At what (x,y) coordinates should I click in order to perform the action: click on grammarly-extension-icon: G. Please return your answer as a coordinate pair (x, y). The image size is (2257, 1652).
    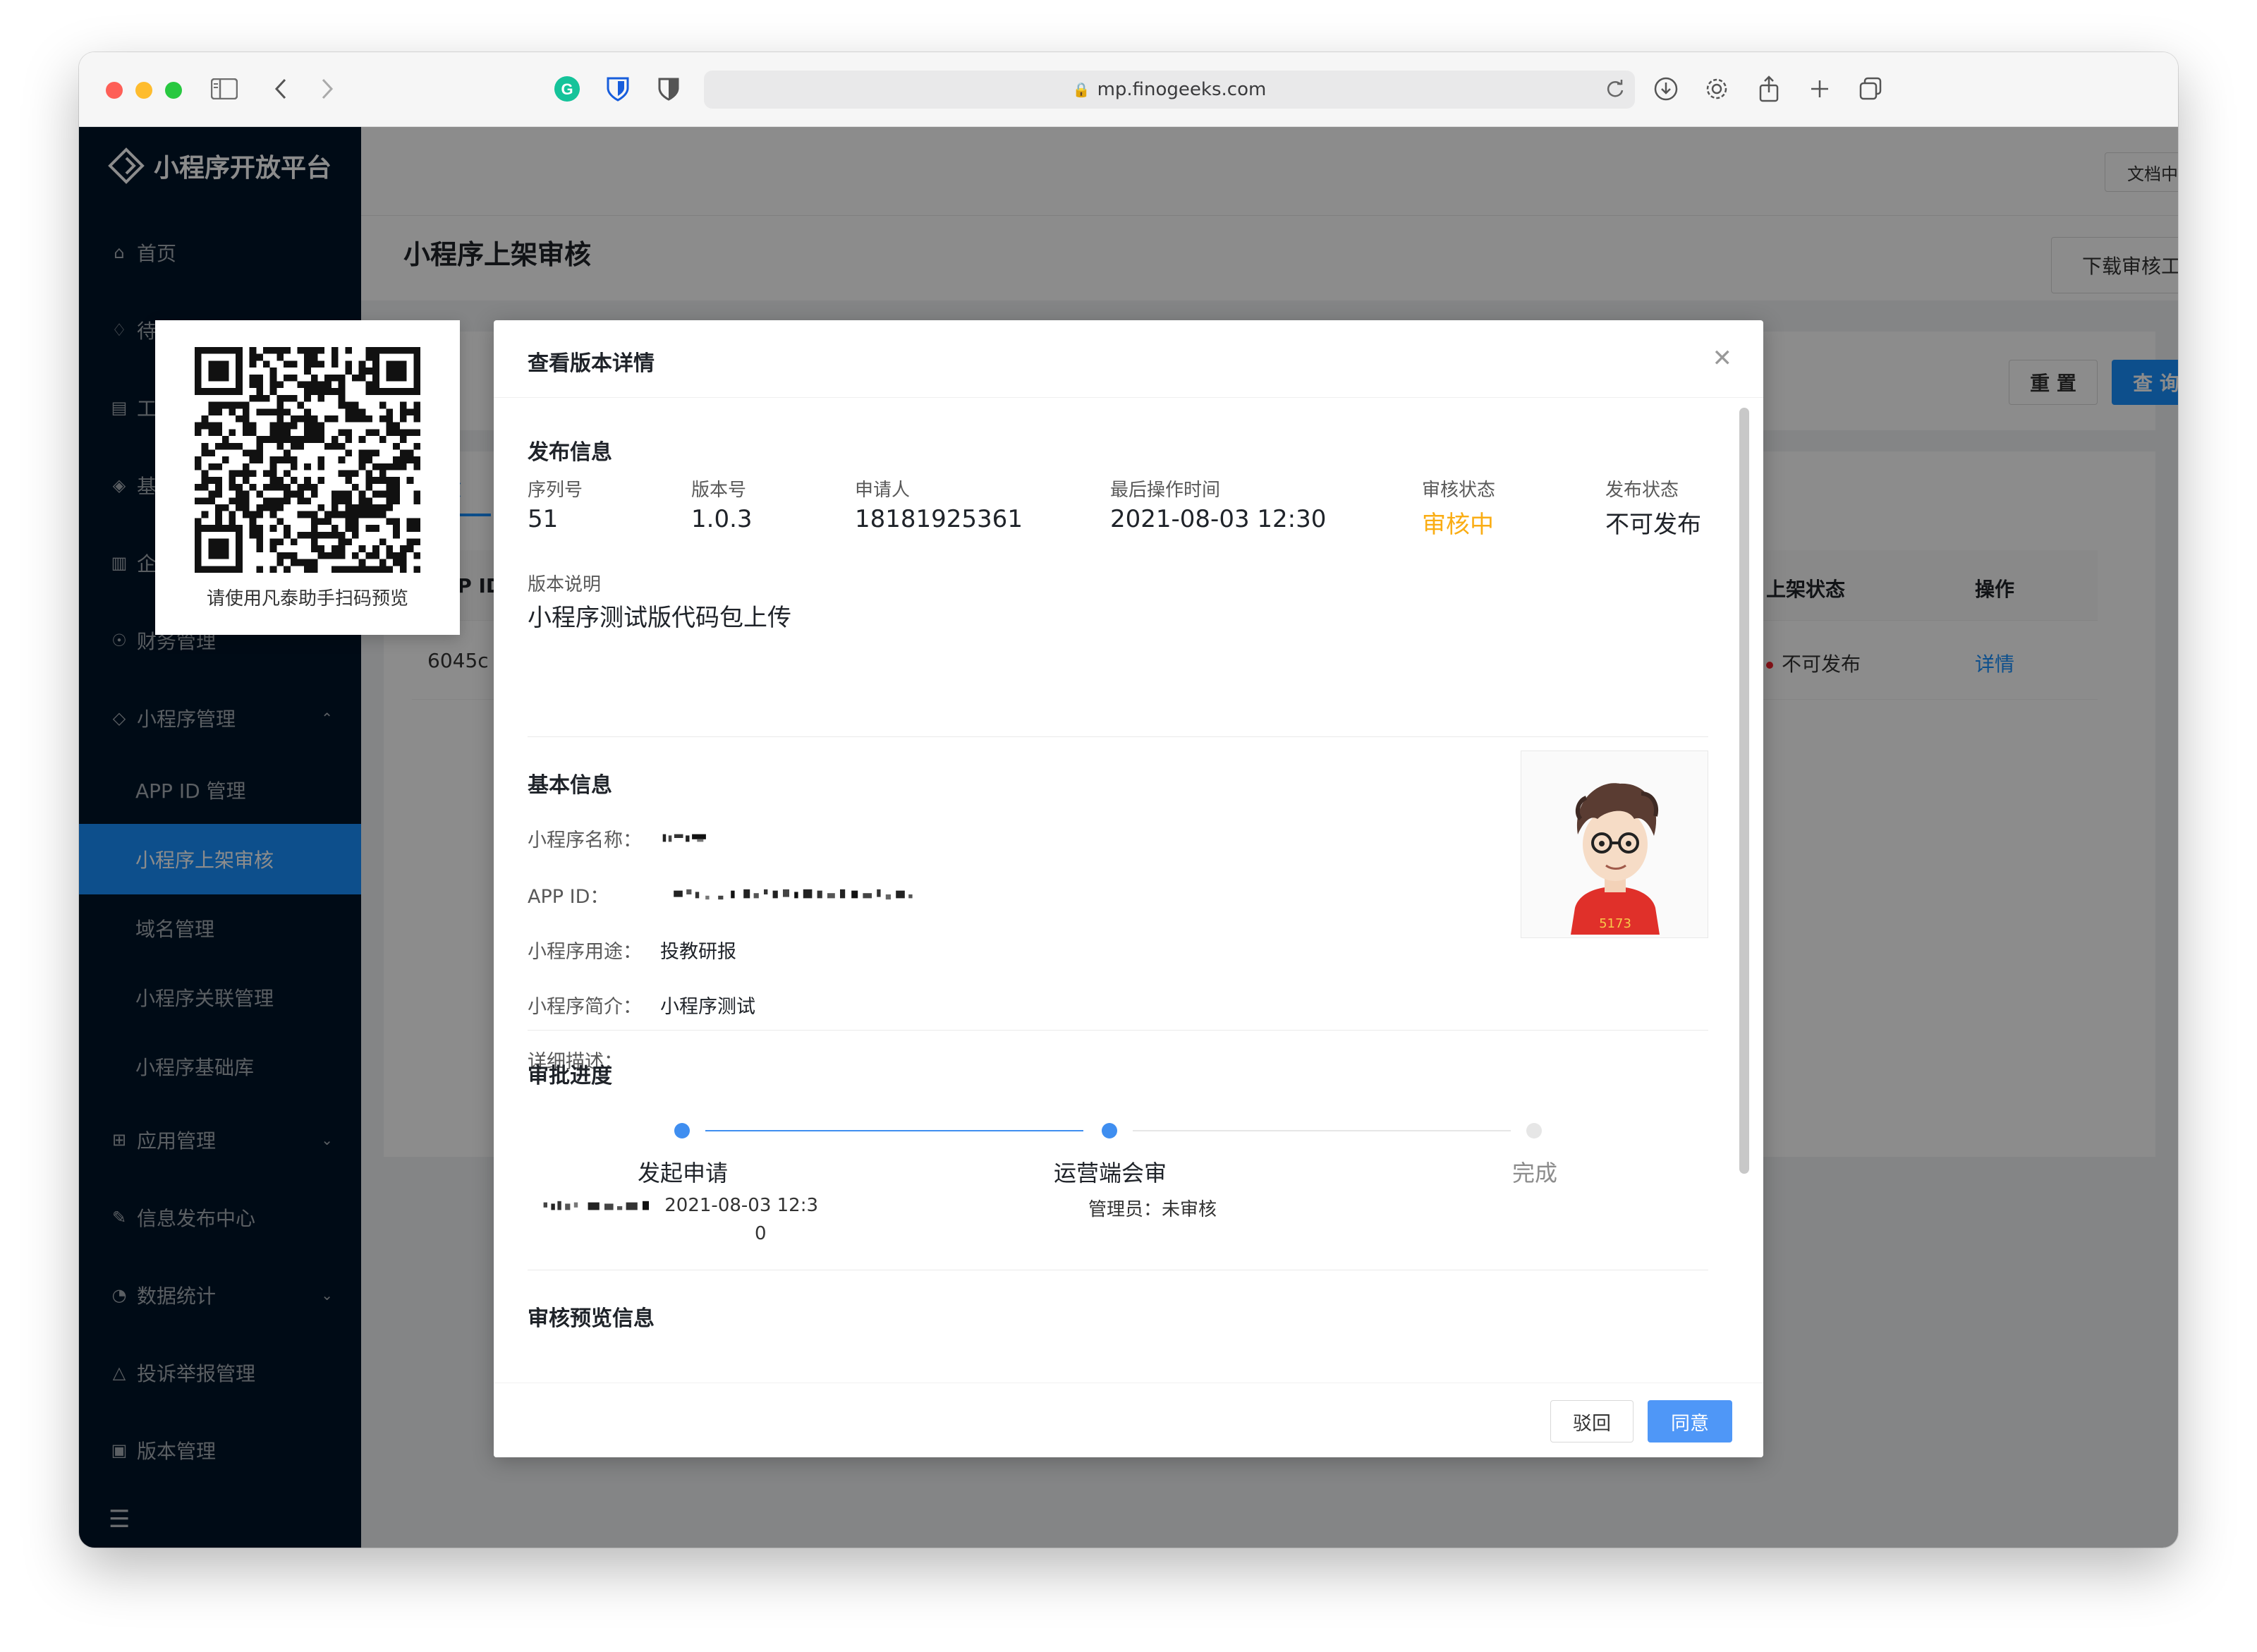
    Looking at the image, I should click on (567, 89).